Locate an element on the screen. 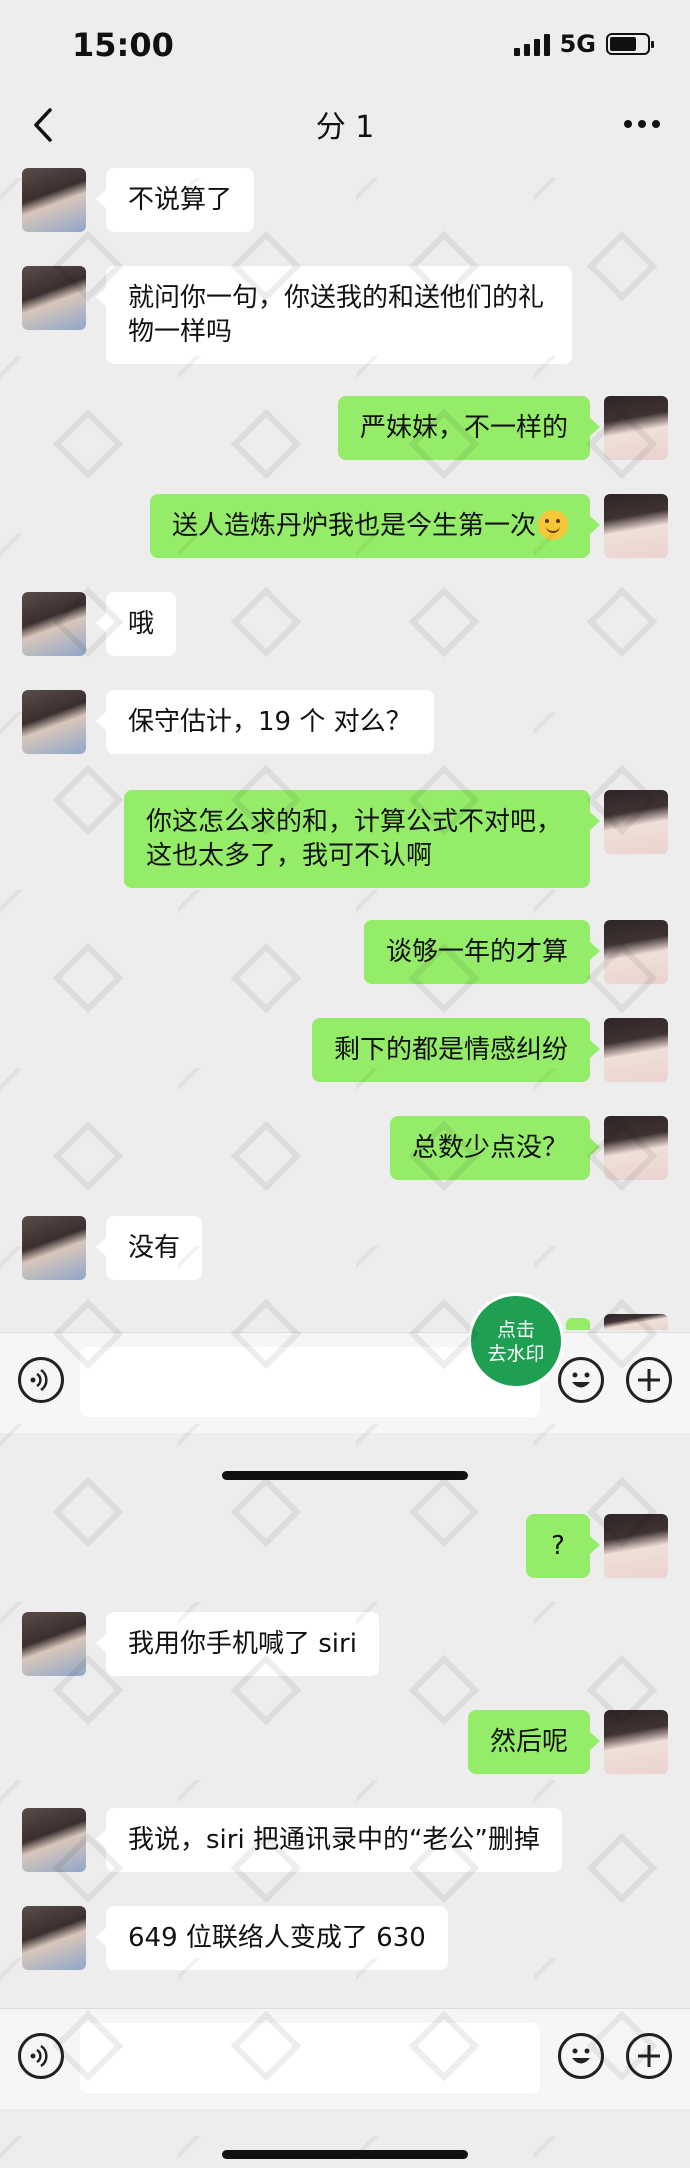 This screenshot has height=2168, width=690. status-bar: 15:00 5G is located at coordinates (345, 45).